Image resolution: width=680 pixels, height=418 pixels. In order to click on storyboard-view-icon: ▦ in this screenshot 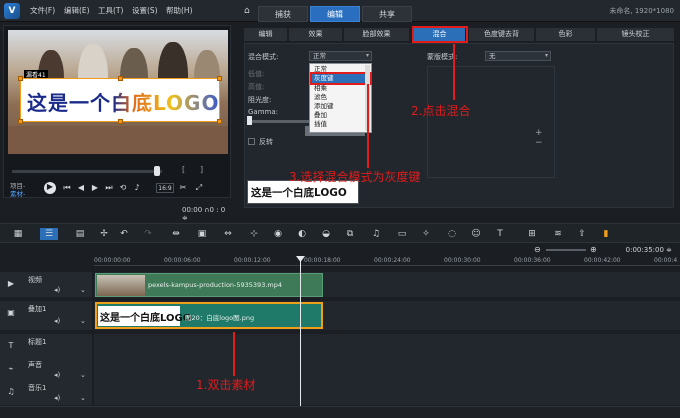, I will do `click(18, 234)`.